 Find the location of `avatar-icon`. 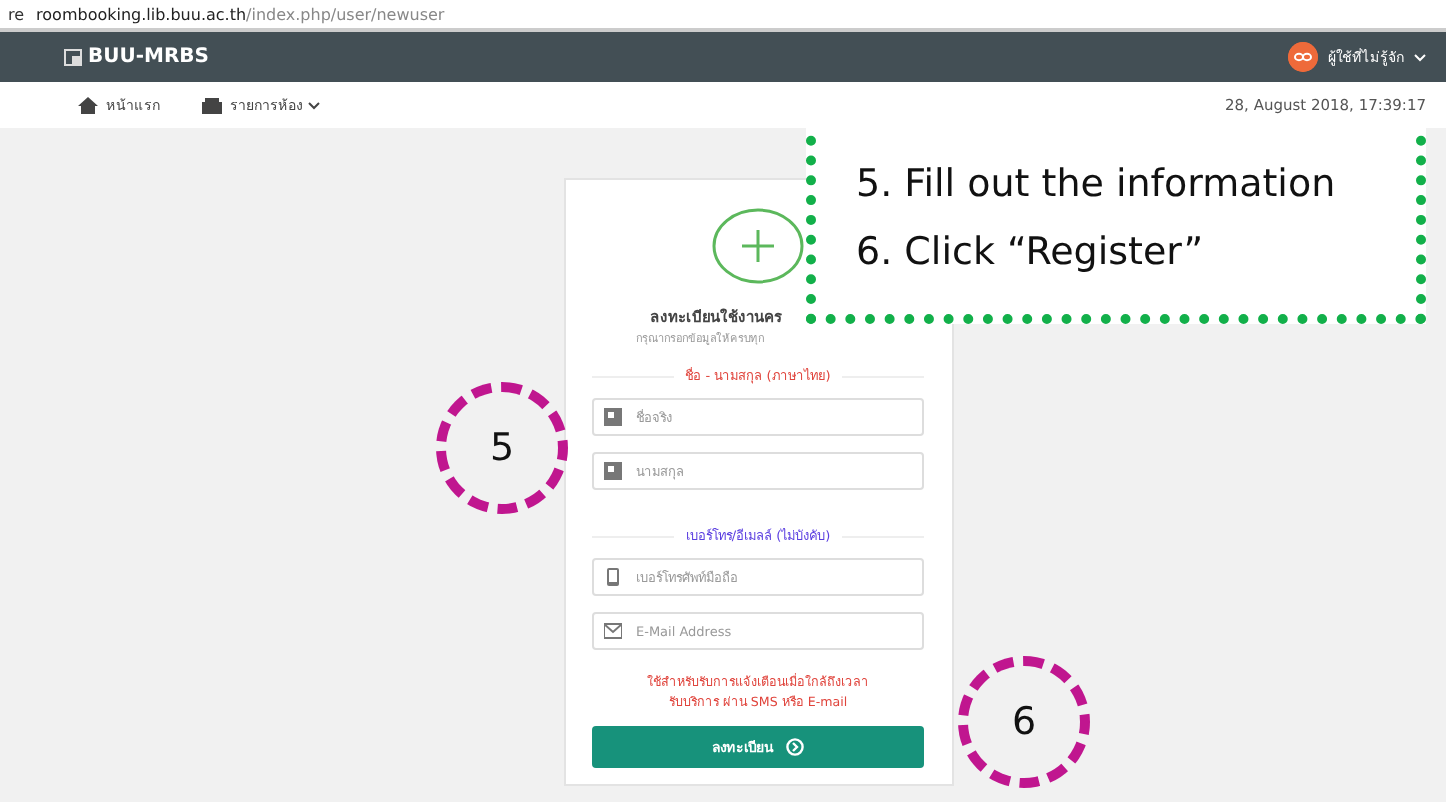

avatar-icon is located at coordinates (1303, 57).